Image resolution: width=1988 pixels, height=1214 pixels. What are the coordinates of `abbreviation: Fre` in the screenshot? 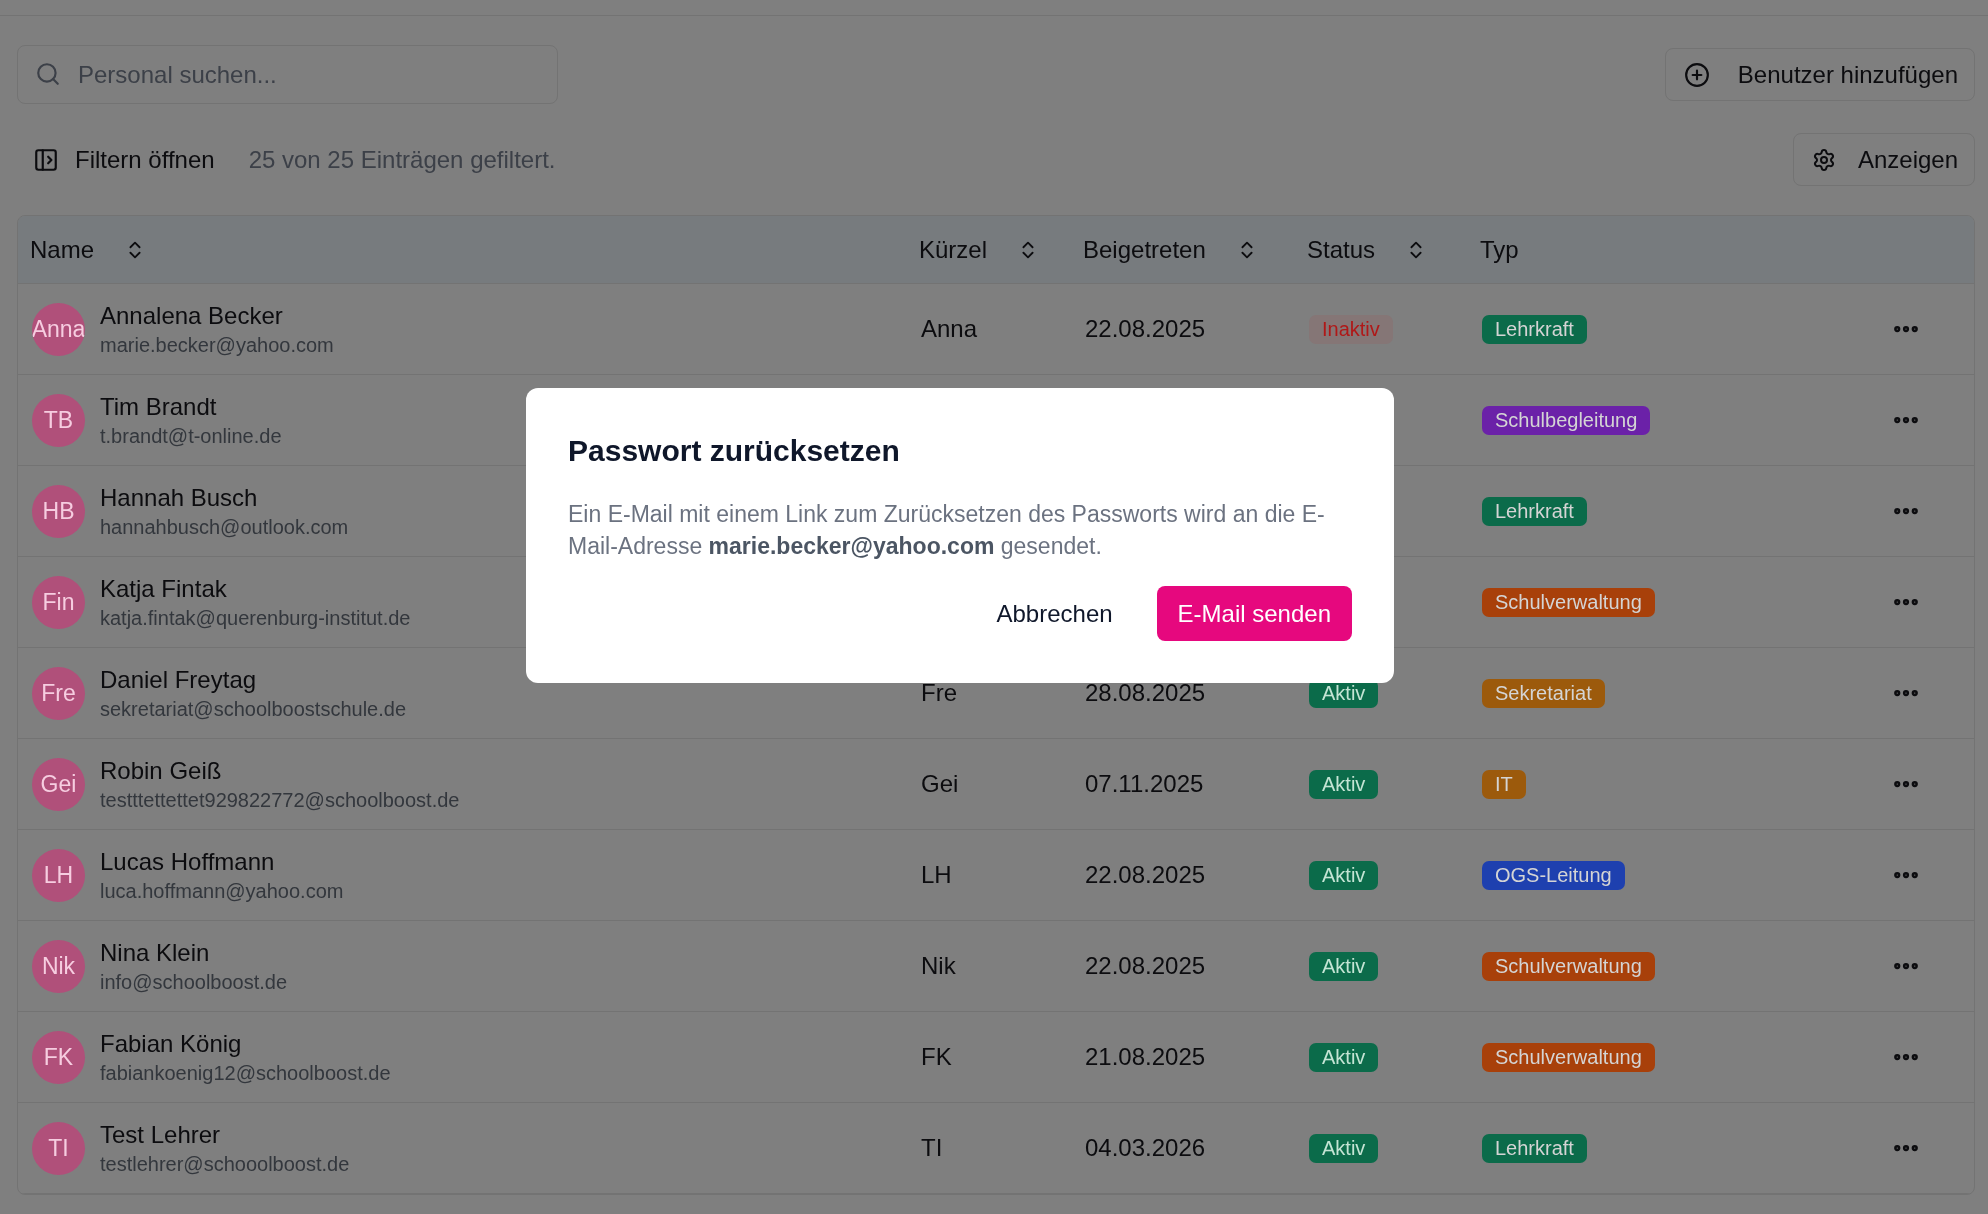 It's located at (939, 692).